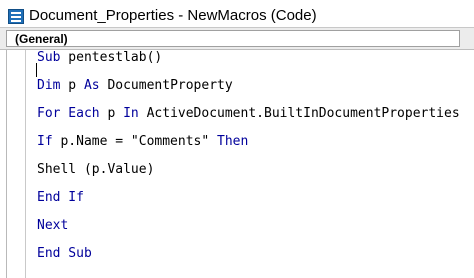 The width and height of the screenshot is (474, 278). Describe the element at coordinates (16, 16) in the screenshot. I see `code-window-icon` at that location.